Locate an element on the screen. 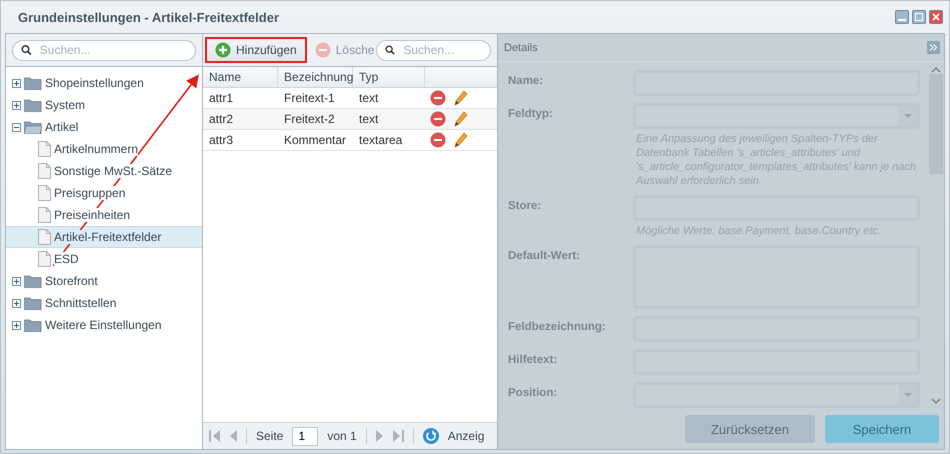  column-header: Name is located at coordinates (240, 77).